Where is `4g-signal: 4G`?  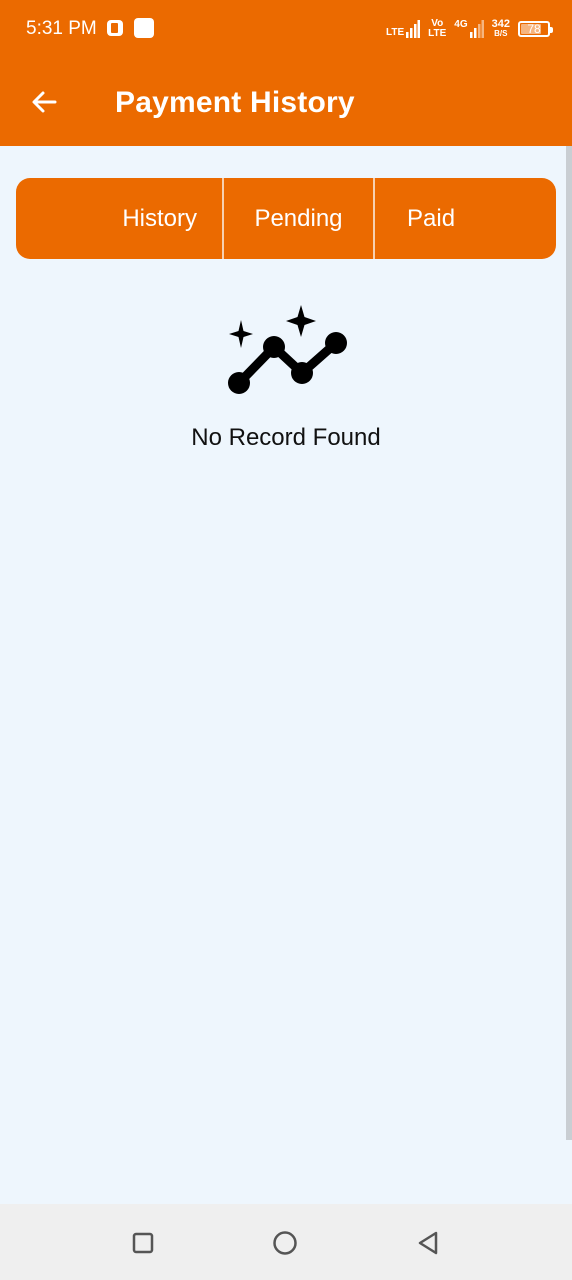 4g-signal: 4G is located at coordinates (469, 28).